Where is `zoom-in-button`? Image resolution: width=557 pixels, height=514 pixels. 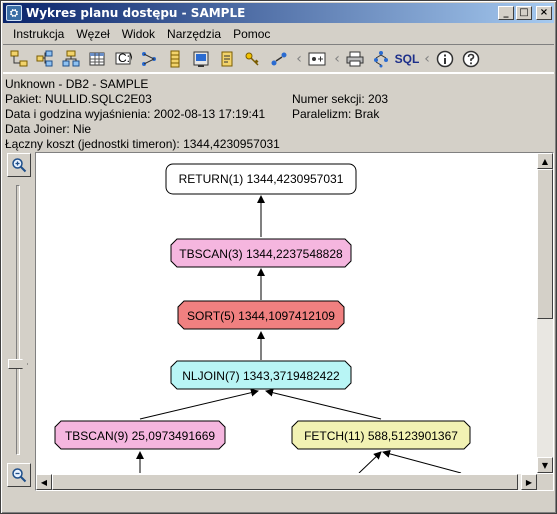
zoom-in-button is located at coordinates (19, 165).